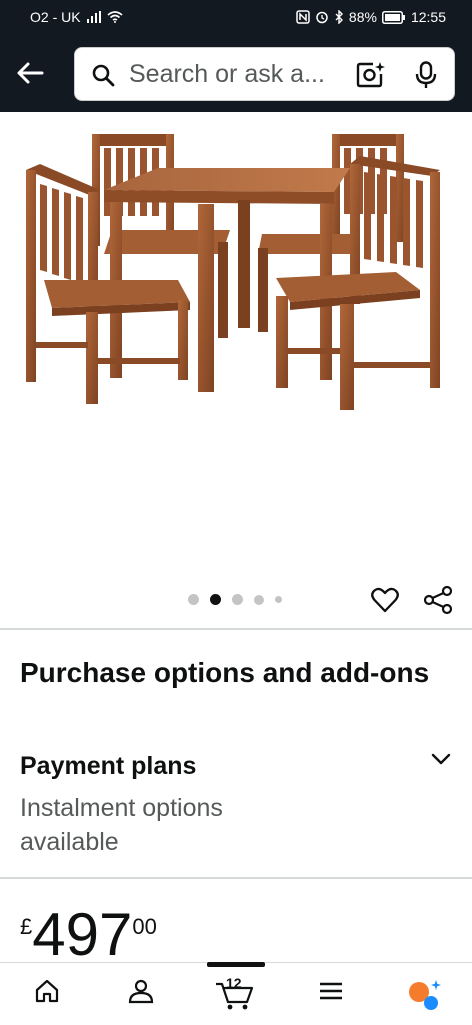  I want to click on payment-plans-subtitle: Instalment options available, so click(121, 825).